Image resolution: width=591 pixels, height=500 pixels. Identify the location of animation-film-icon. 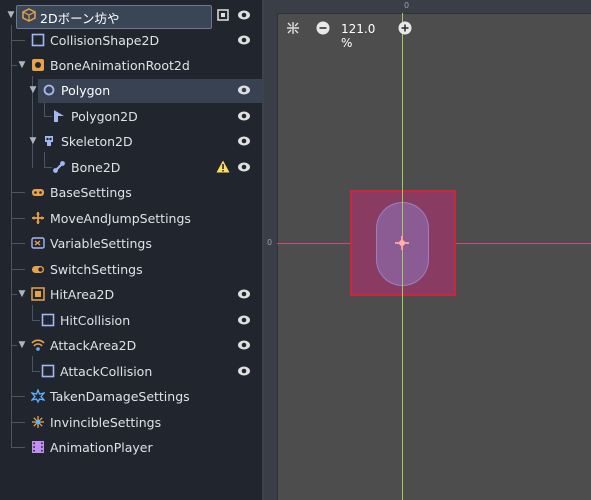
(38, 447).